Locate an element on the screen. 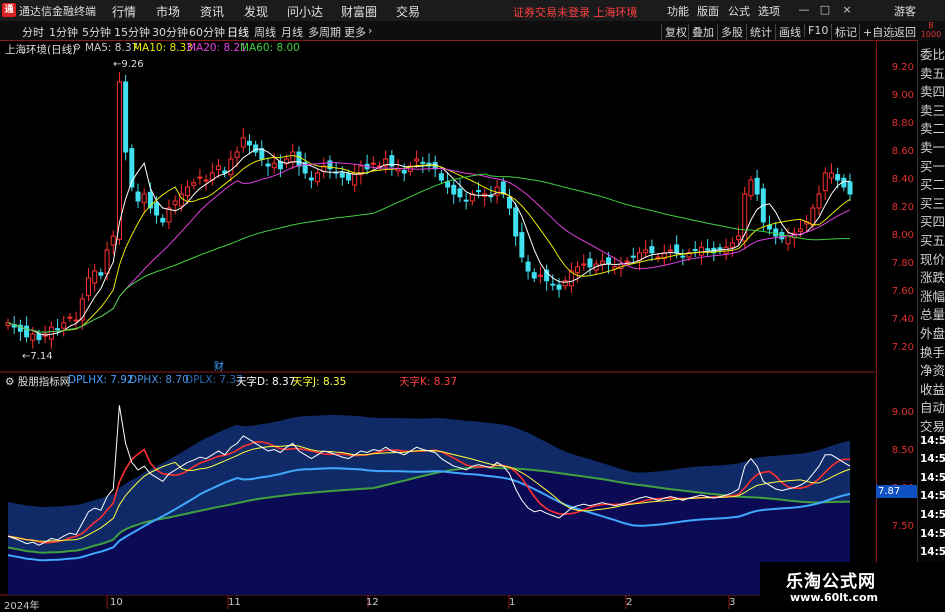 Image resolution: width=945 pixels, height=612 pixels. guest-user: 游客 is located at coordinates (905, 11).